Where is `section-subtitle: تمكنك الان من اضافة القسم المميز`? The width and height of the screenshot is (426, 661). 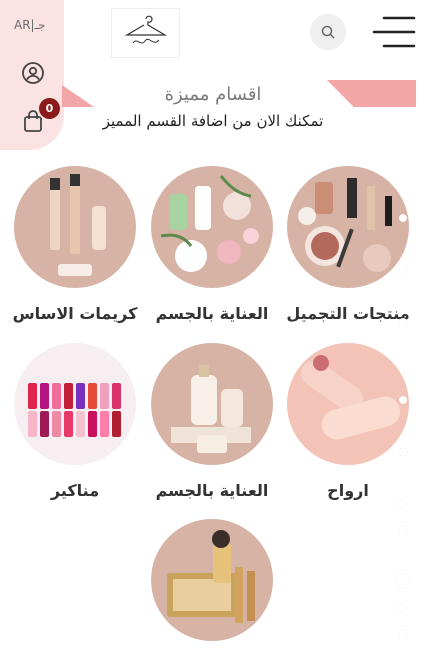
section-subtitle: تمكنك الان من اضافة القسم المميز is located at coordinates (213, 121).